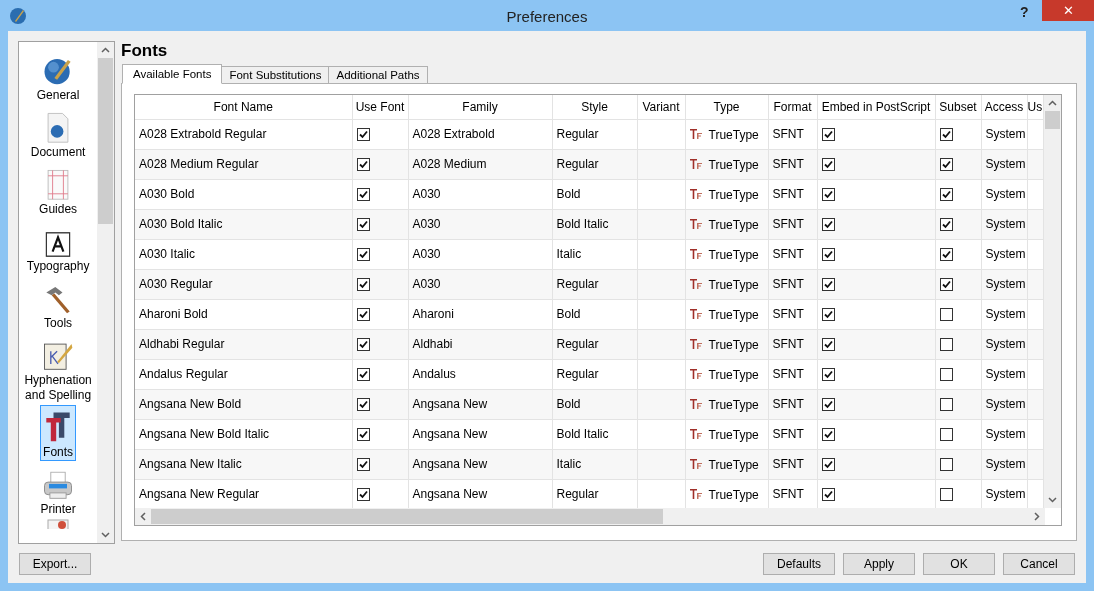 This screenshot has width=1094, height=591. I want to click on ok-button: OK, so click(959, 564).